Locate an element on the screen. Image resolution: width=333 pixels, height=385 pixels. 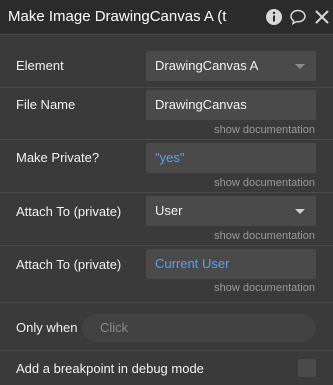
file-name-label: File Name is located at coordinates (46, 104).